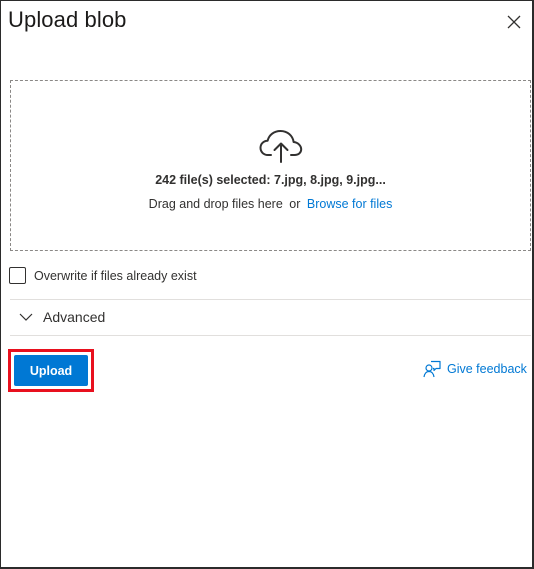  Describe the element at coordinates (17, 275) in the screenshot. I see `overwrite-checkbox` at that location.